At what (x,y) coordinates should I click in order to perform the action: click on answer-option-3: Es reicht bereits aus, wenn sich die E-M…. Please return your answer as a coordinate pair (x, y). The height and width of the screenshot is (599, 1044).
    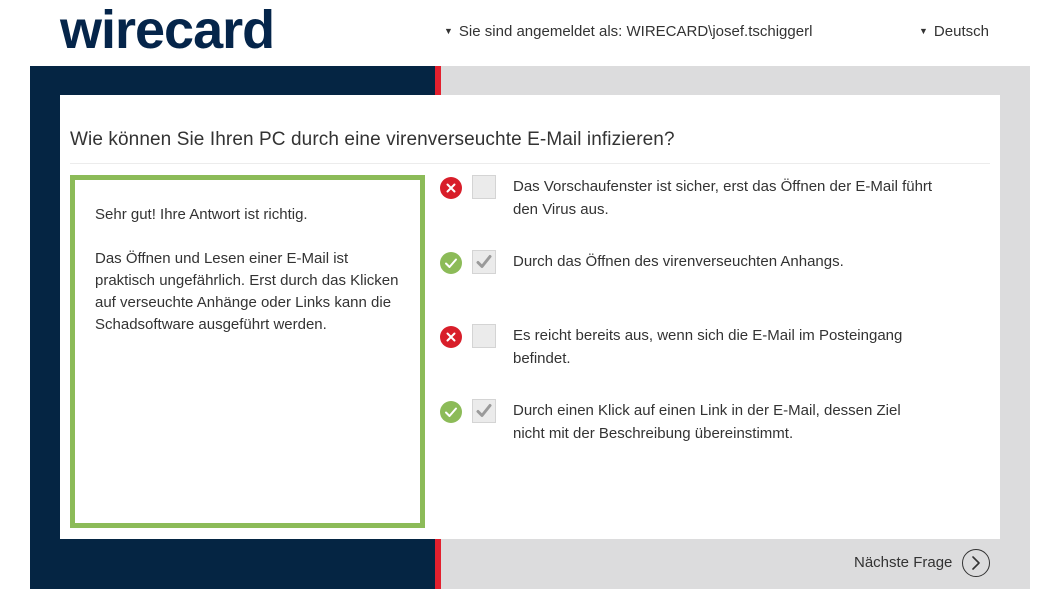
    Looking at the image, I should click on (686, 347).